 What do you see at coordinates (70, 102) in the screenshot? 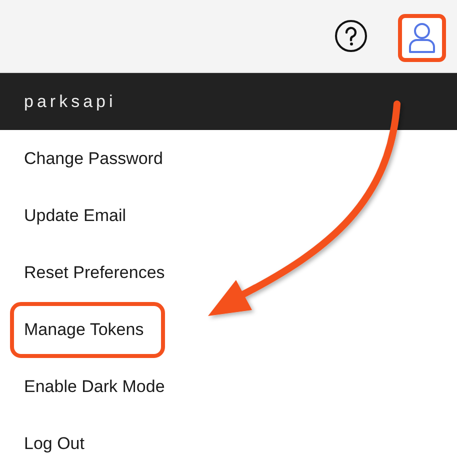
I see `username: parksapi` at bounding box center [70, 102].